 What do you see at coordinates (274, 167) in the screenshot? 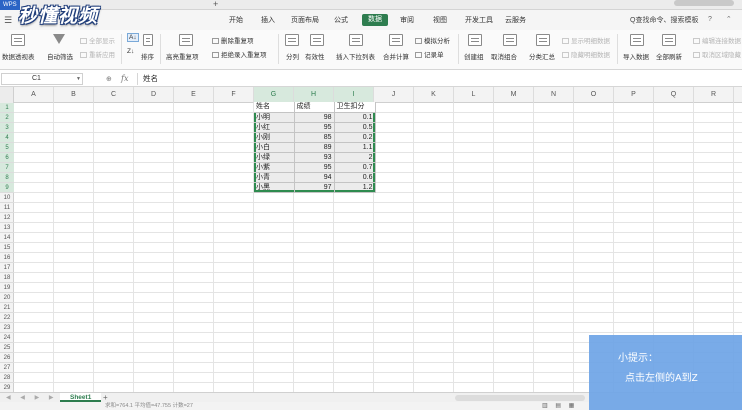
I see `table-cell: 小紫` at bounding box center [274, 167].